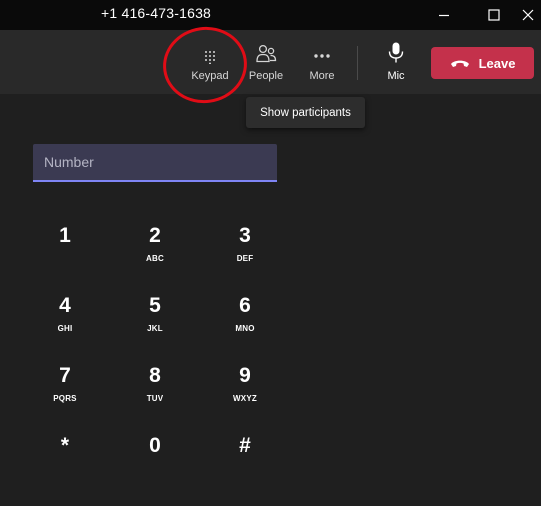  I want to click on mic-button: Mic, so click(396, 62).